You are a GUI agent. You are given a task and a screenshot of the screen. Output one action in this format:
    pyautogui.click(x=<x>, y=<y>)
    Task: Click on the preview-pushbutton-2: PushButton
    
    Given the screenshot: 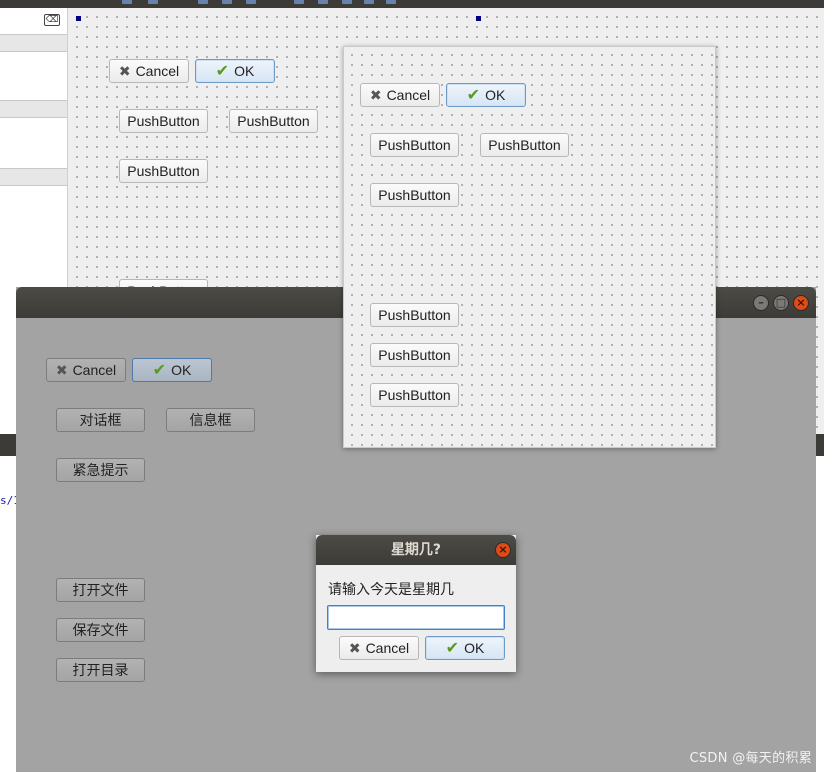 What is the action you would take?
    pyautogui.click(x=524, y=145)
    